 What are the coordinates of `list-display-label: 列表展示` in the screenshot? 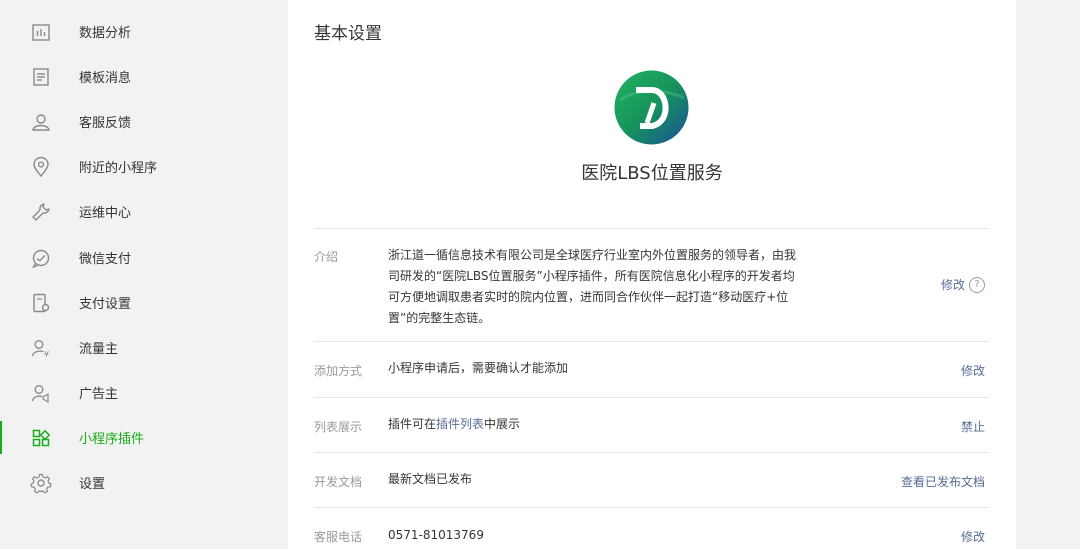 It's located at (338, 427).